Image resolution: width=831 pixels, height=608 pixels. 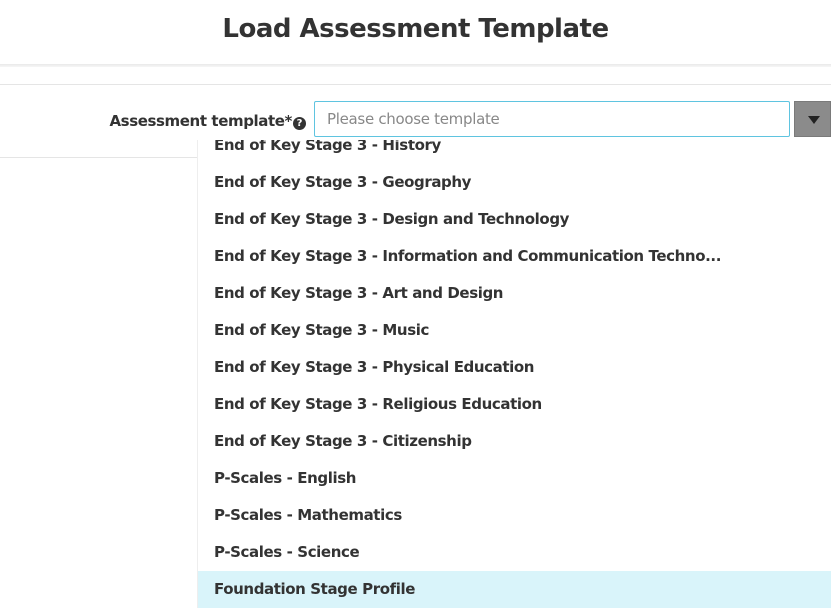 I want to click on dropdown-toggle-button, so click(x=812, y=119).